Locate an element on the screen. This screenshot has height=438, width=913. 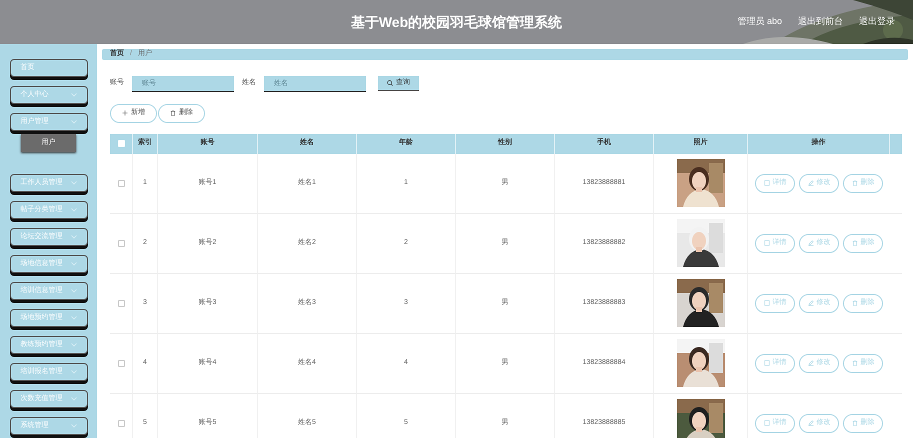
header-link: 退出到前台 is located at coordinates (820, 21).